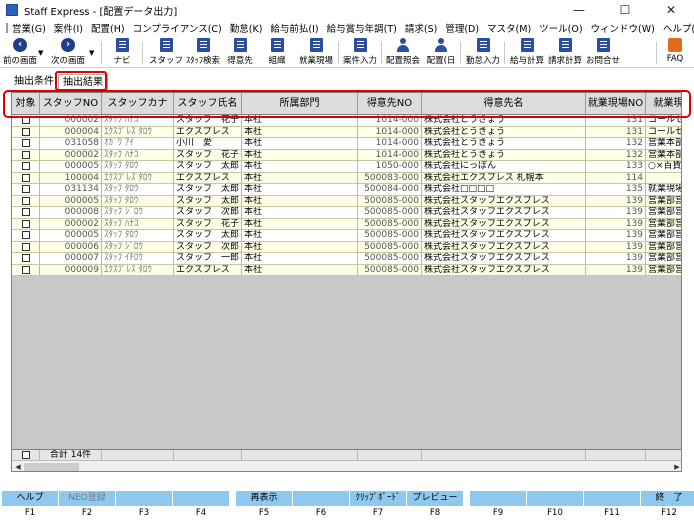  Describe the element at coordinates (294, 28) in the screenshot. I see `menu-item: 給与前払(I)` at that location.